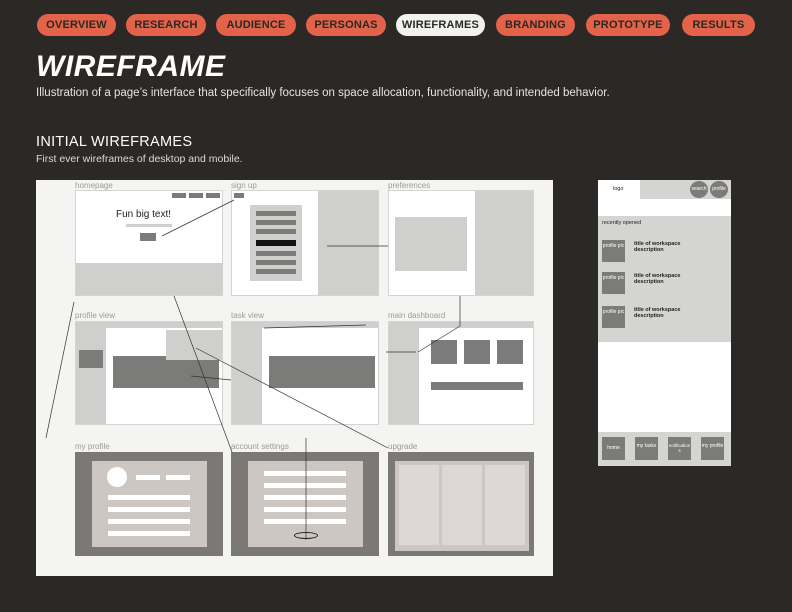  What do you see at coordinates (628, 25) in the screenshot?
I see `nav-prototype: PROTOTYPE` at bounding box center [628, 25].